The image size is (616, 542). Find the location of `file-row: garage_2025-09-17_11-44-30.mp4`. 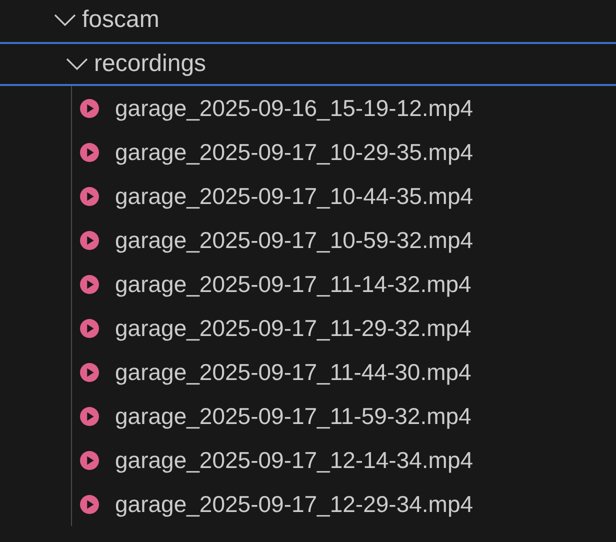

file-row: garage_2025-09-17_11-44-30.mp4 is located at coordinates (308, 372).